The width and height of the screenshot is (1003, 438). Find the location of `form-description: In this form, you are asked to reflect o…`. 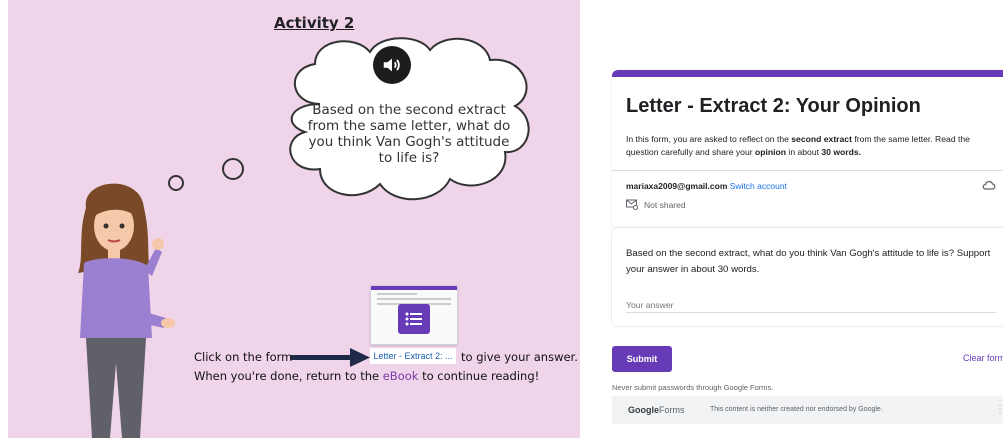

form-description: In this form, you are asked to reflect o… is located at coordinates (798, 145).